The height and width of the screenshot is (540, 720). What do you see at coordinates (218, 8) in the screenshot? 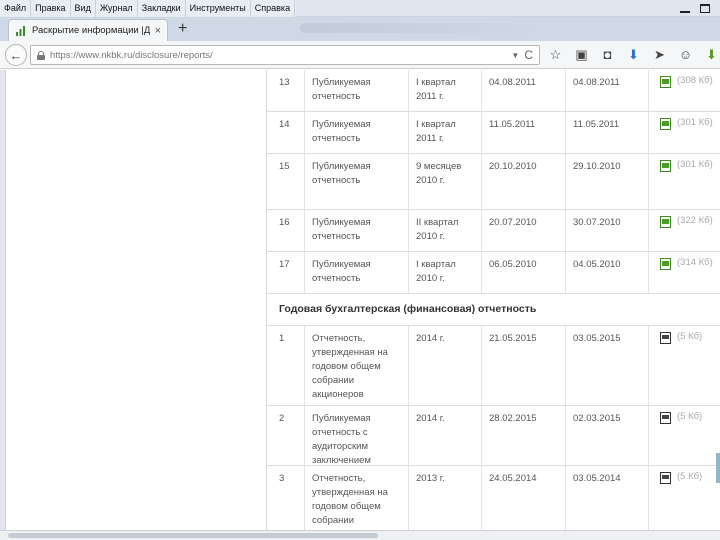
I see `menu-tools: Инструменты` at bounding box center [218, 8].